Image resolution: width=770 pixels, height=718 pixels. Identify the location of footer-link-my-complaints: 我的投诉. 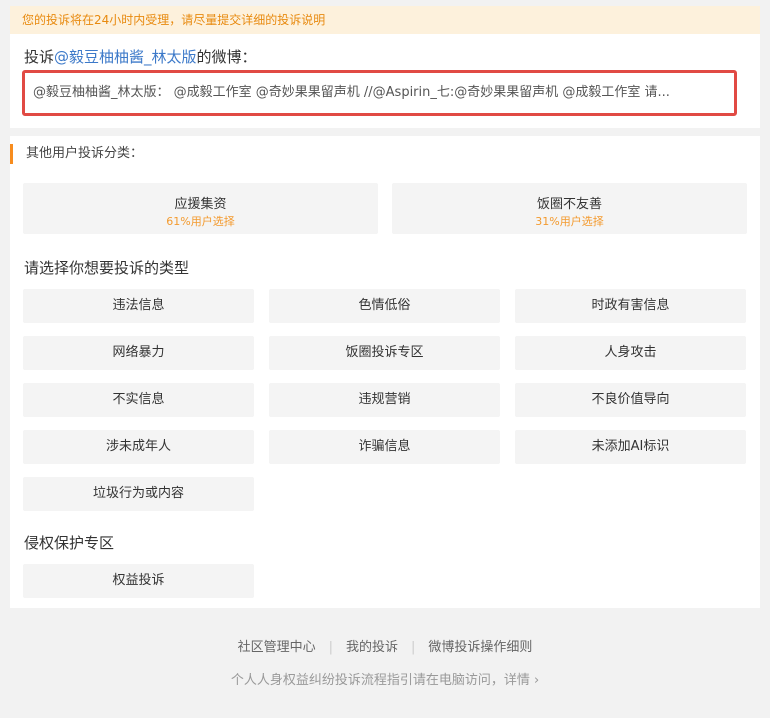
(372, 647).